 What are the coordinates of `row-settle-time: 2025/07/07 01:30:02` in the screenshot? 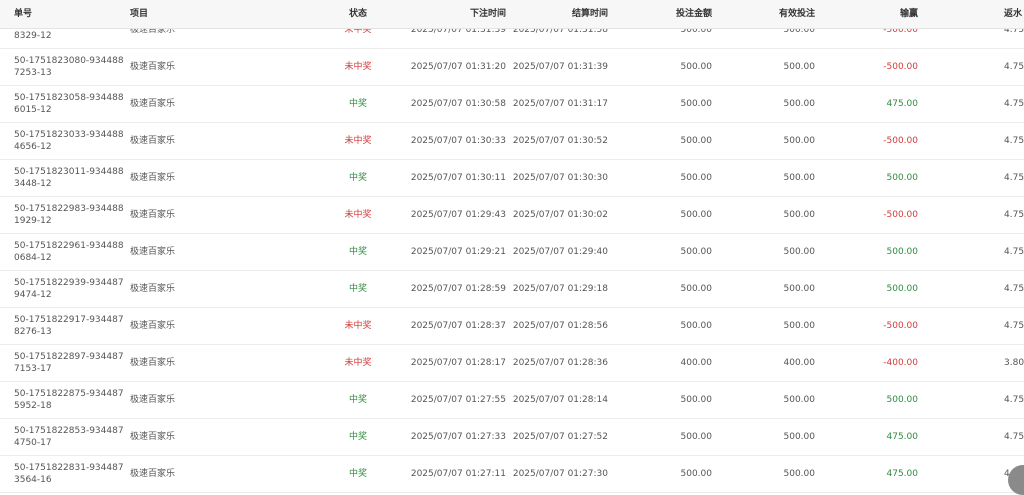 It's located at (560, 215).